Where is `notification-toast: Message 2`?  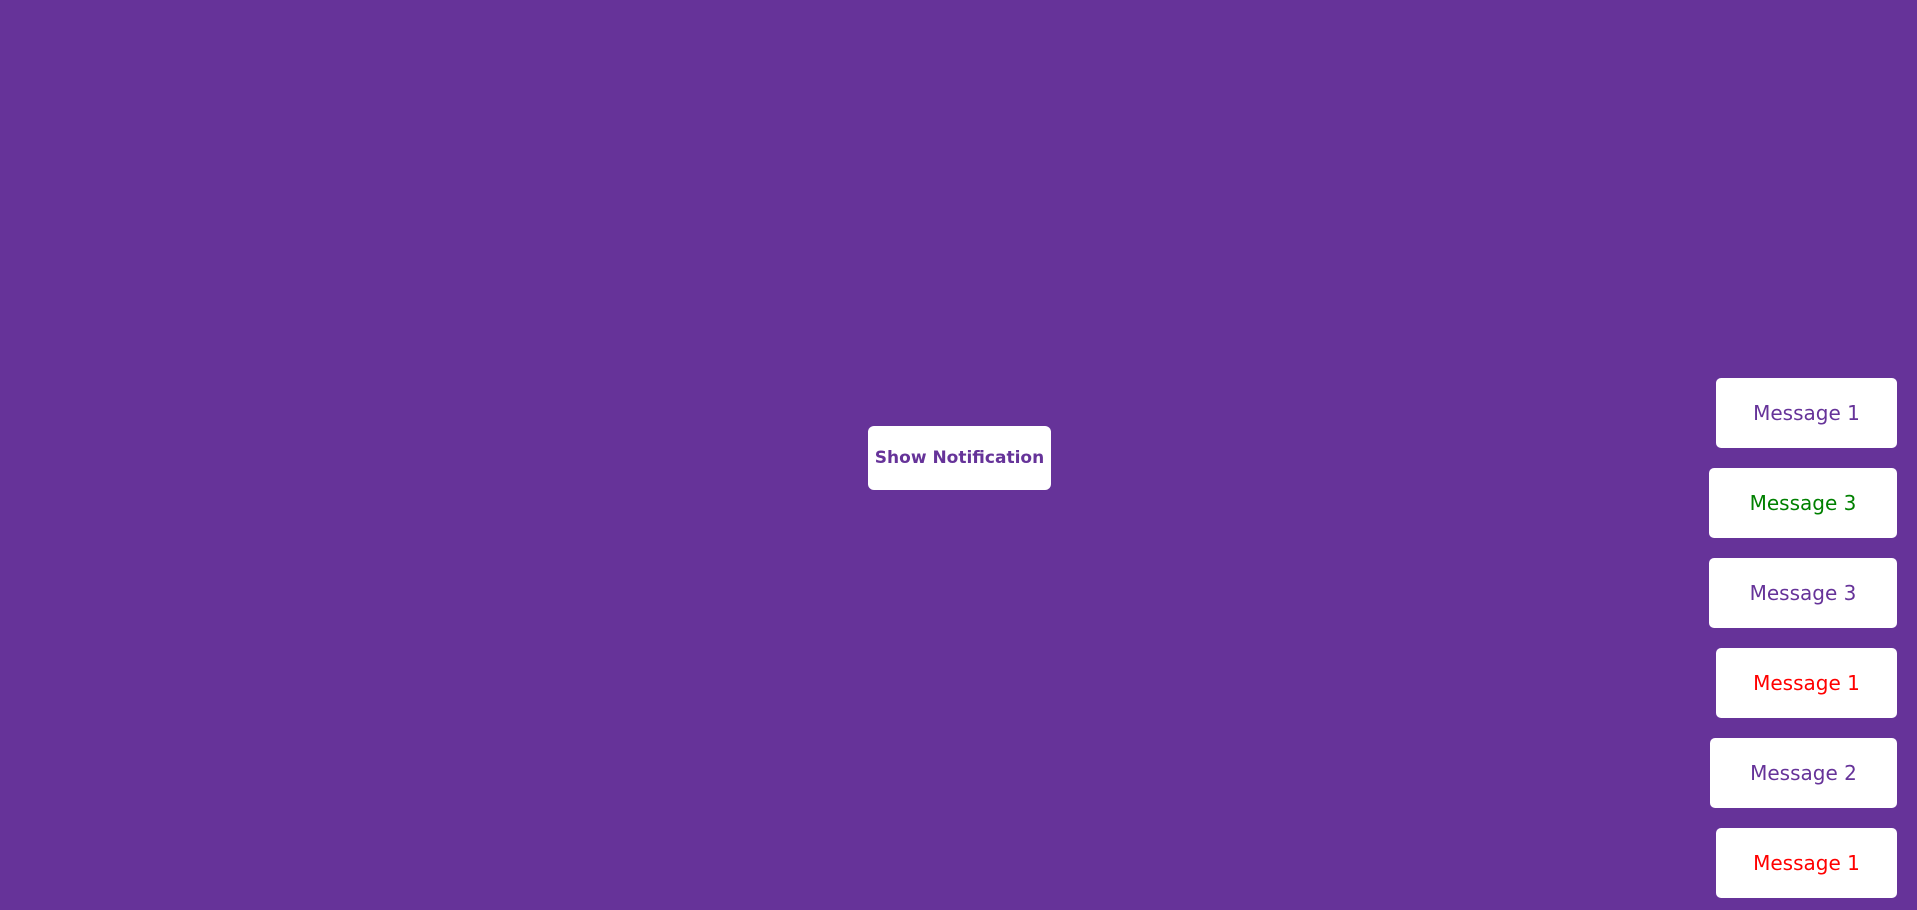
notification-toast: Message 2 is located at coordinates (1803, 773).